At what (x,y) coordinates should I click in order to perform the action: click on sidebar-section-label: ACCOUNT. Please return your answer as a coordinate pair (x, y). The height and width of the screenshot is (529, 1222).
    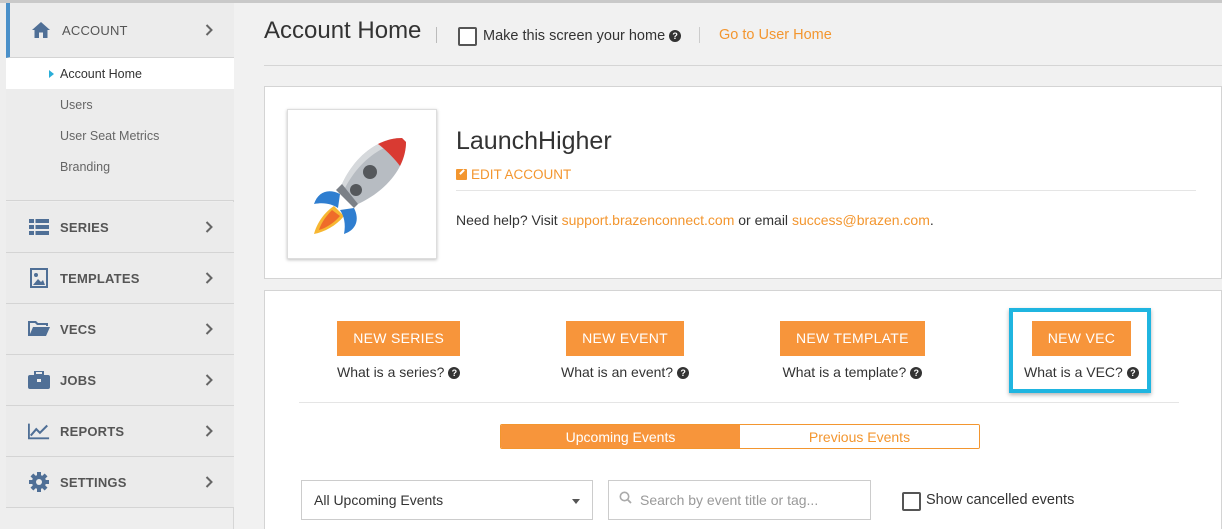
    Looking at the image, I should click on (95, 30).